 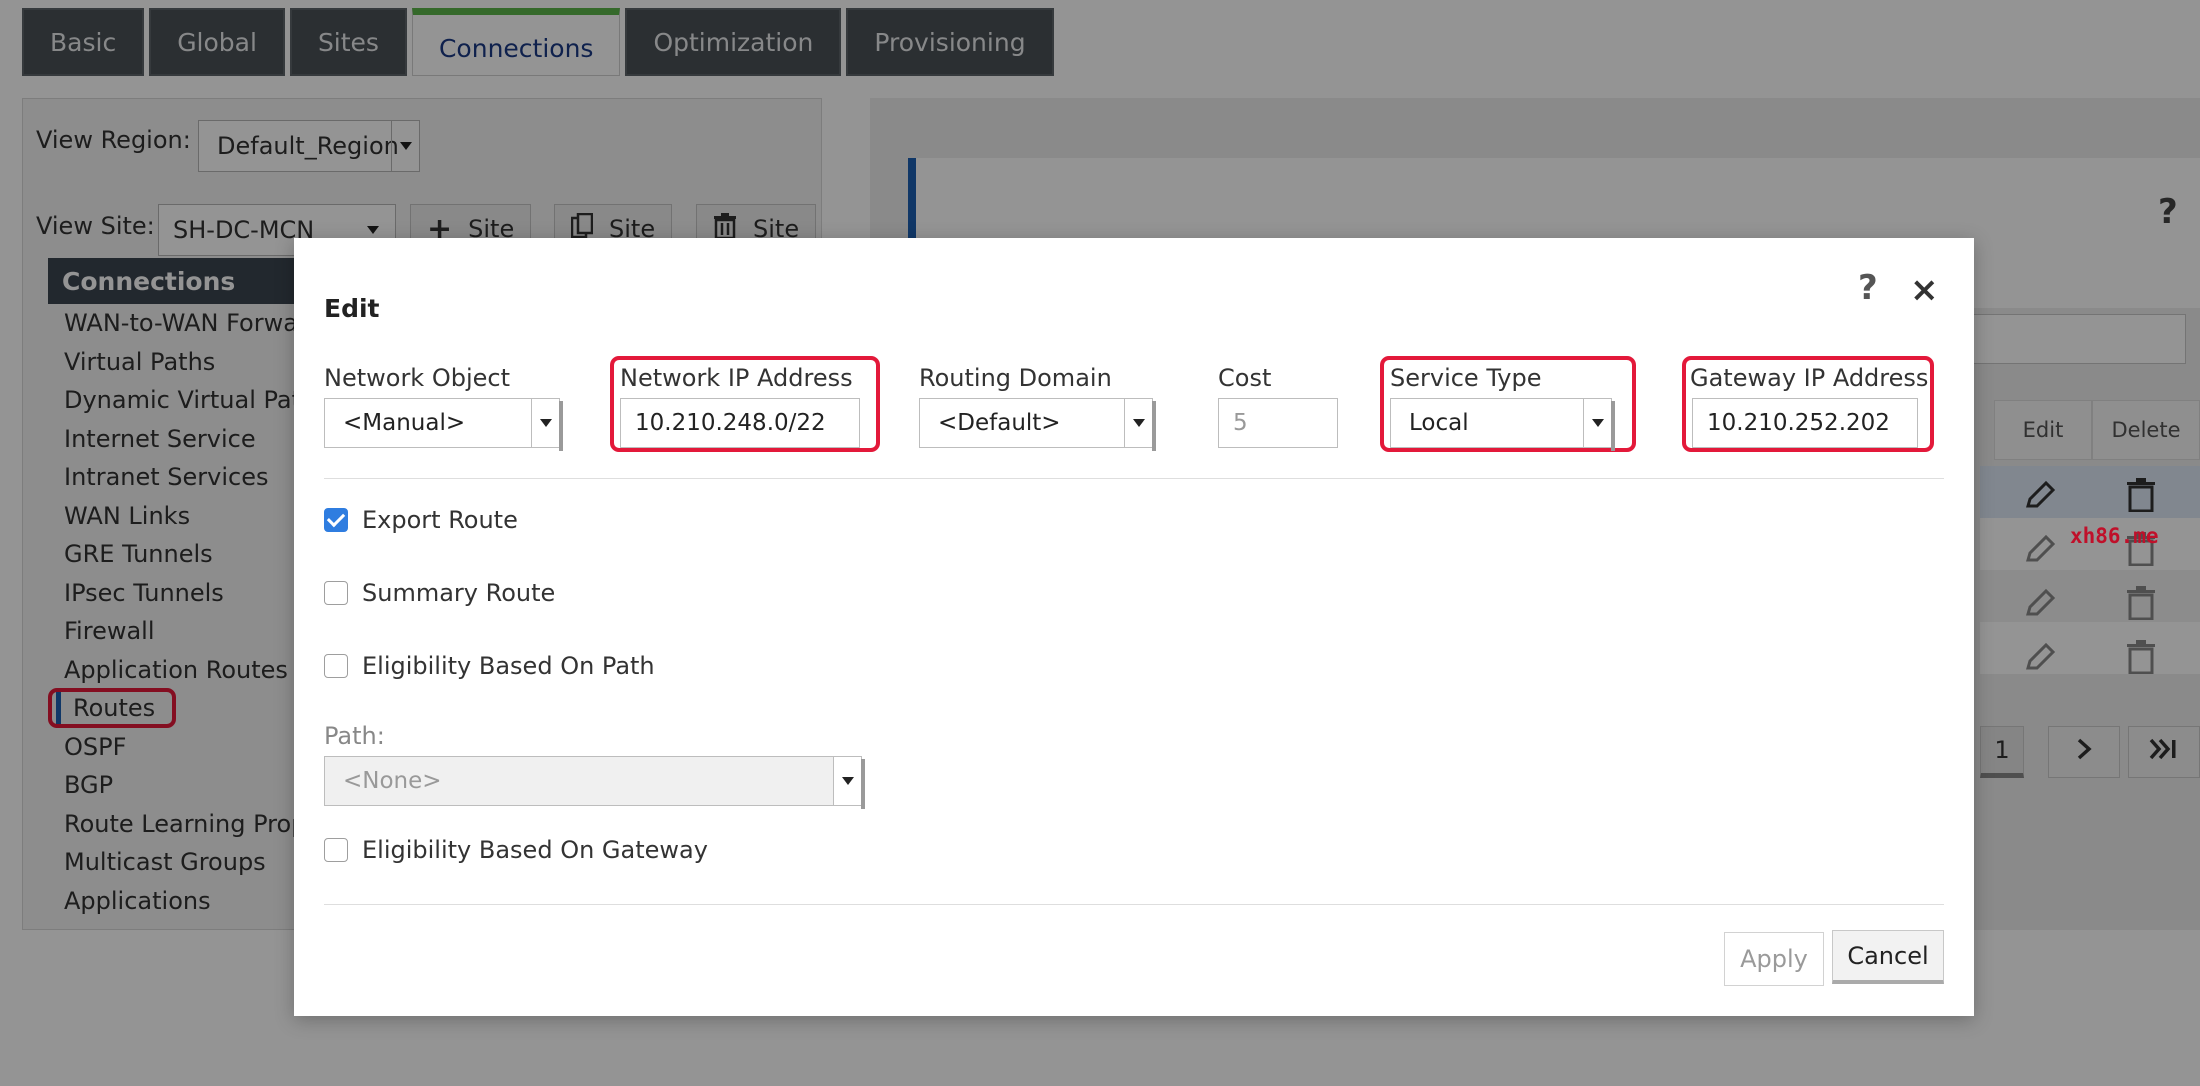 I want to click on routing-domain-label: Routing Domain, so click(x=1015, y=378).